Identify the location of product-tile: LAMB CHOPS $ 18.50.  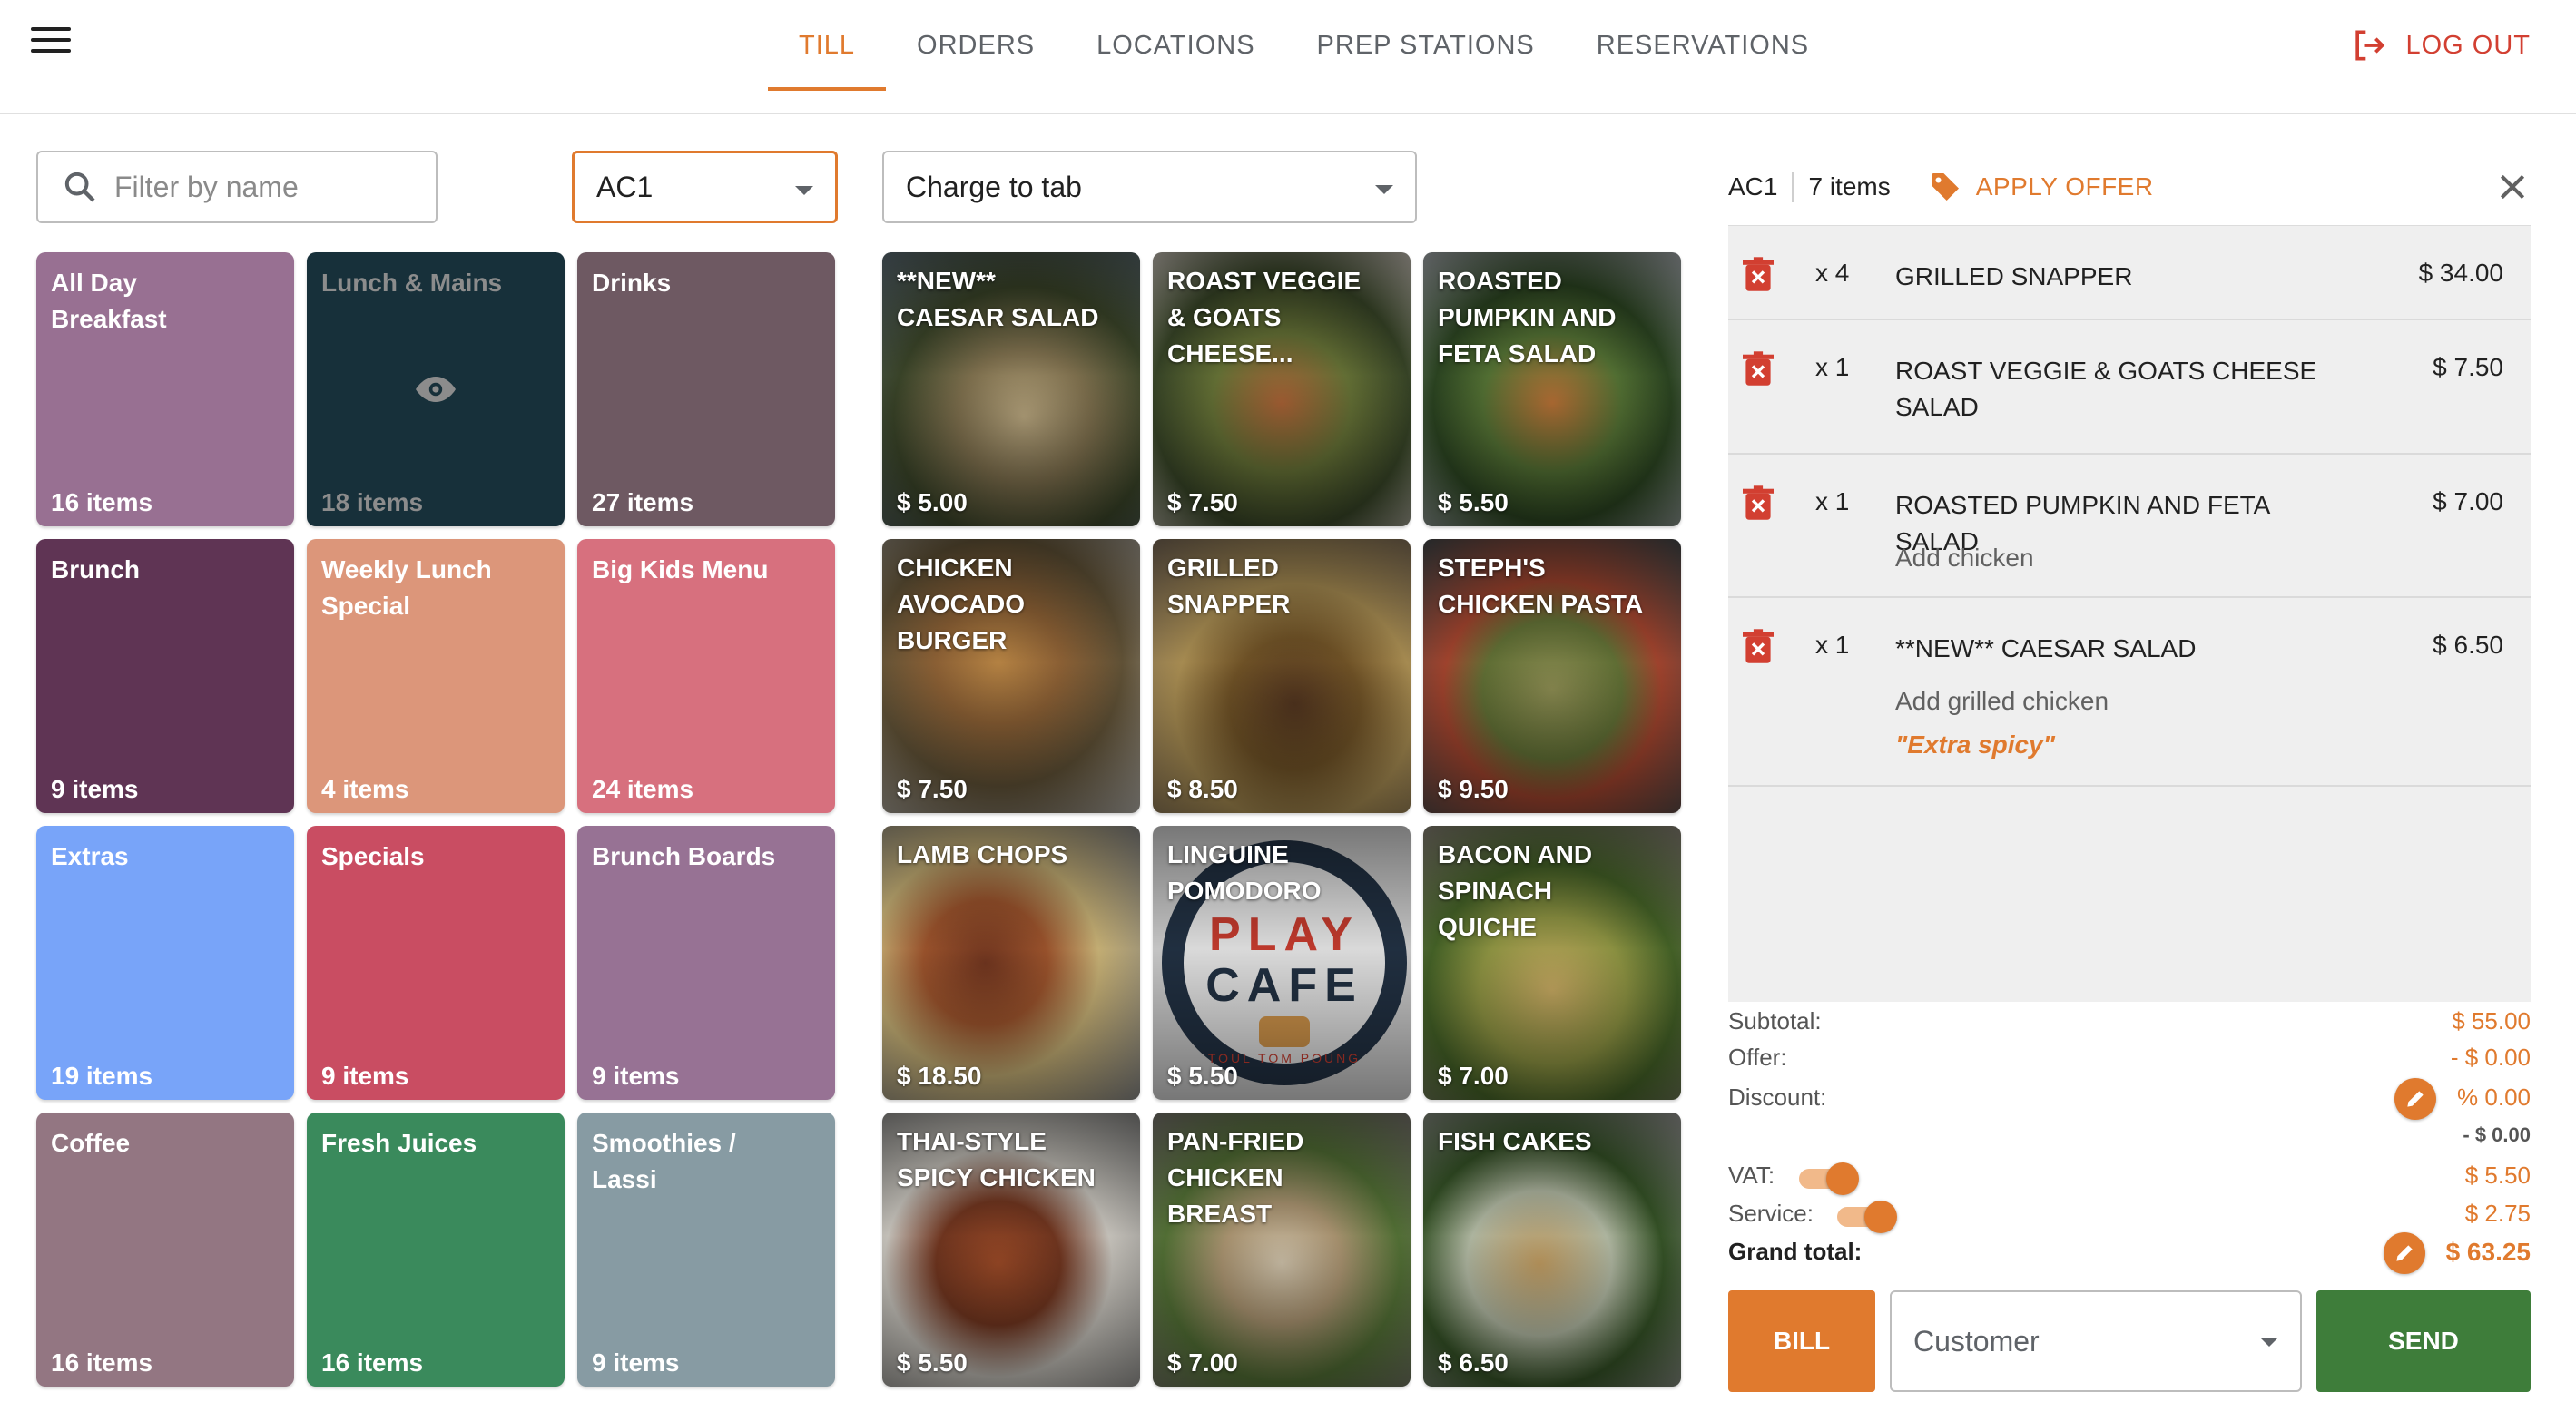
(1011, 963).